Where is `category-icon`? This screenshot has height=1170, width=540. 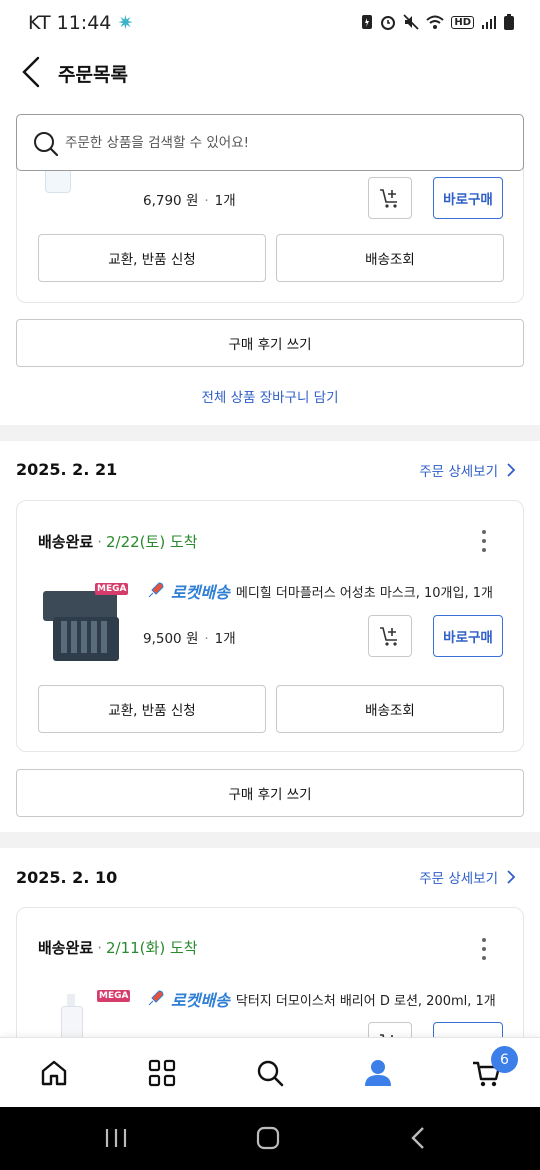 category-icon is located at coordinates (162, 1073).